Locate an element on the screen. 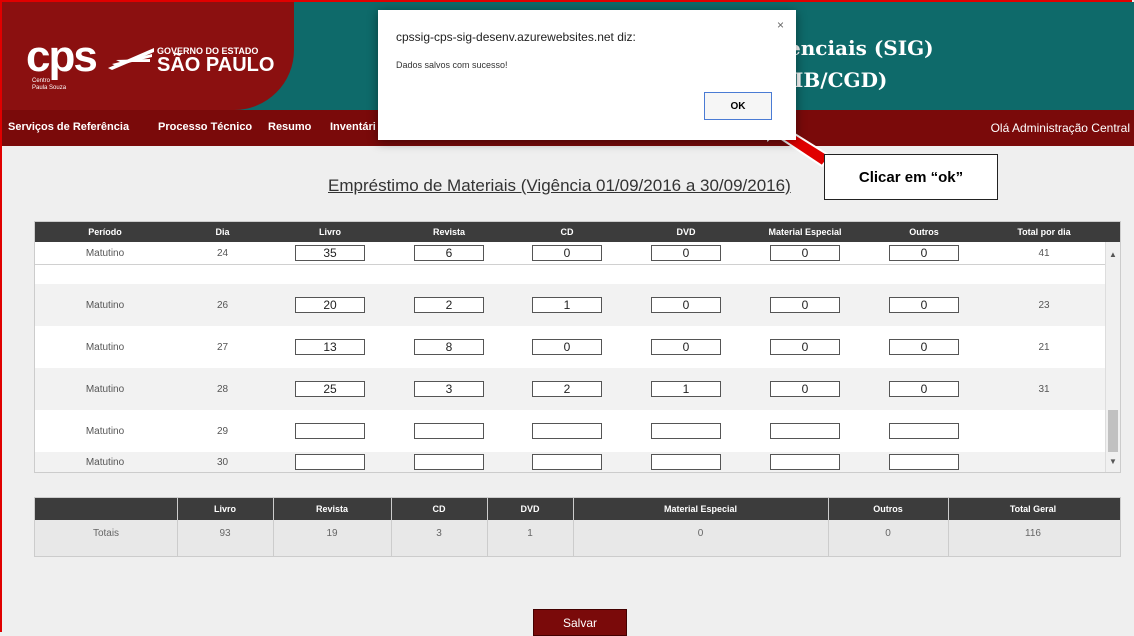  cell-total: 31 is located at coordinates (1044, 389).